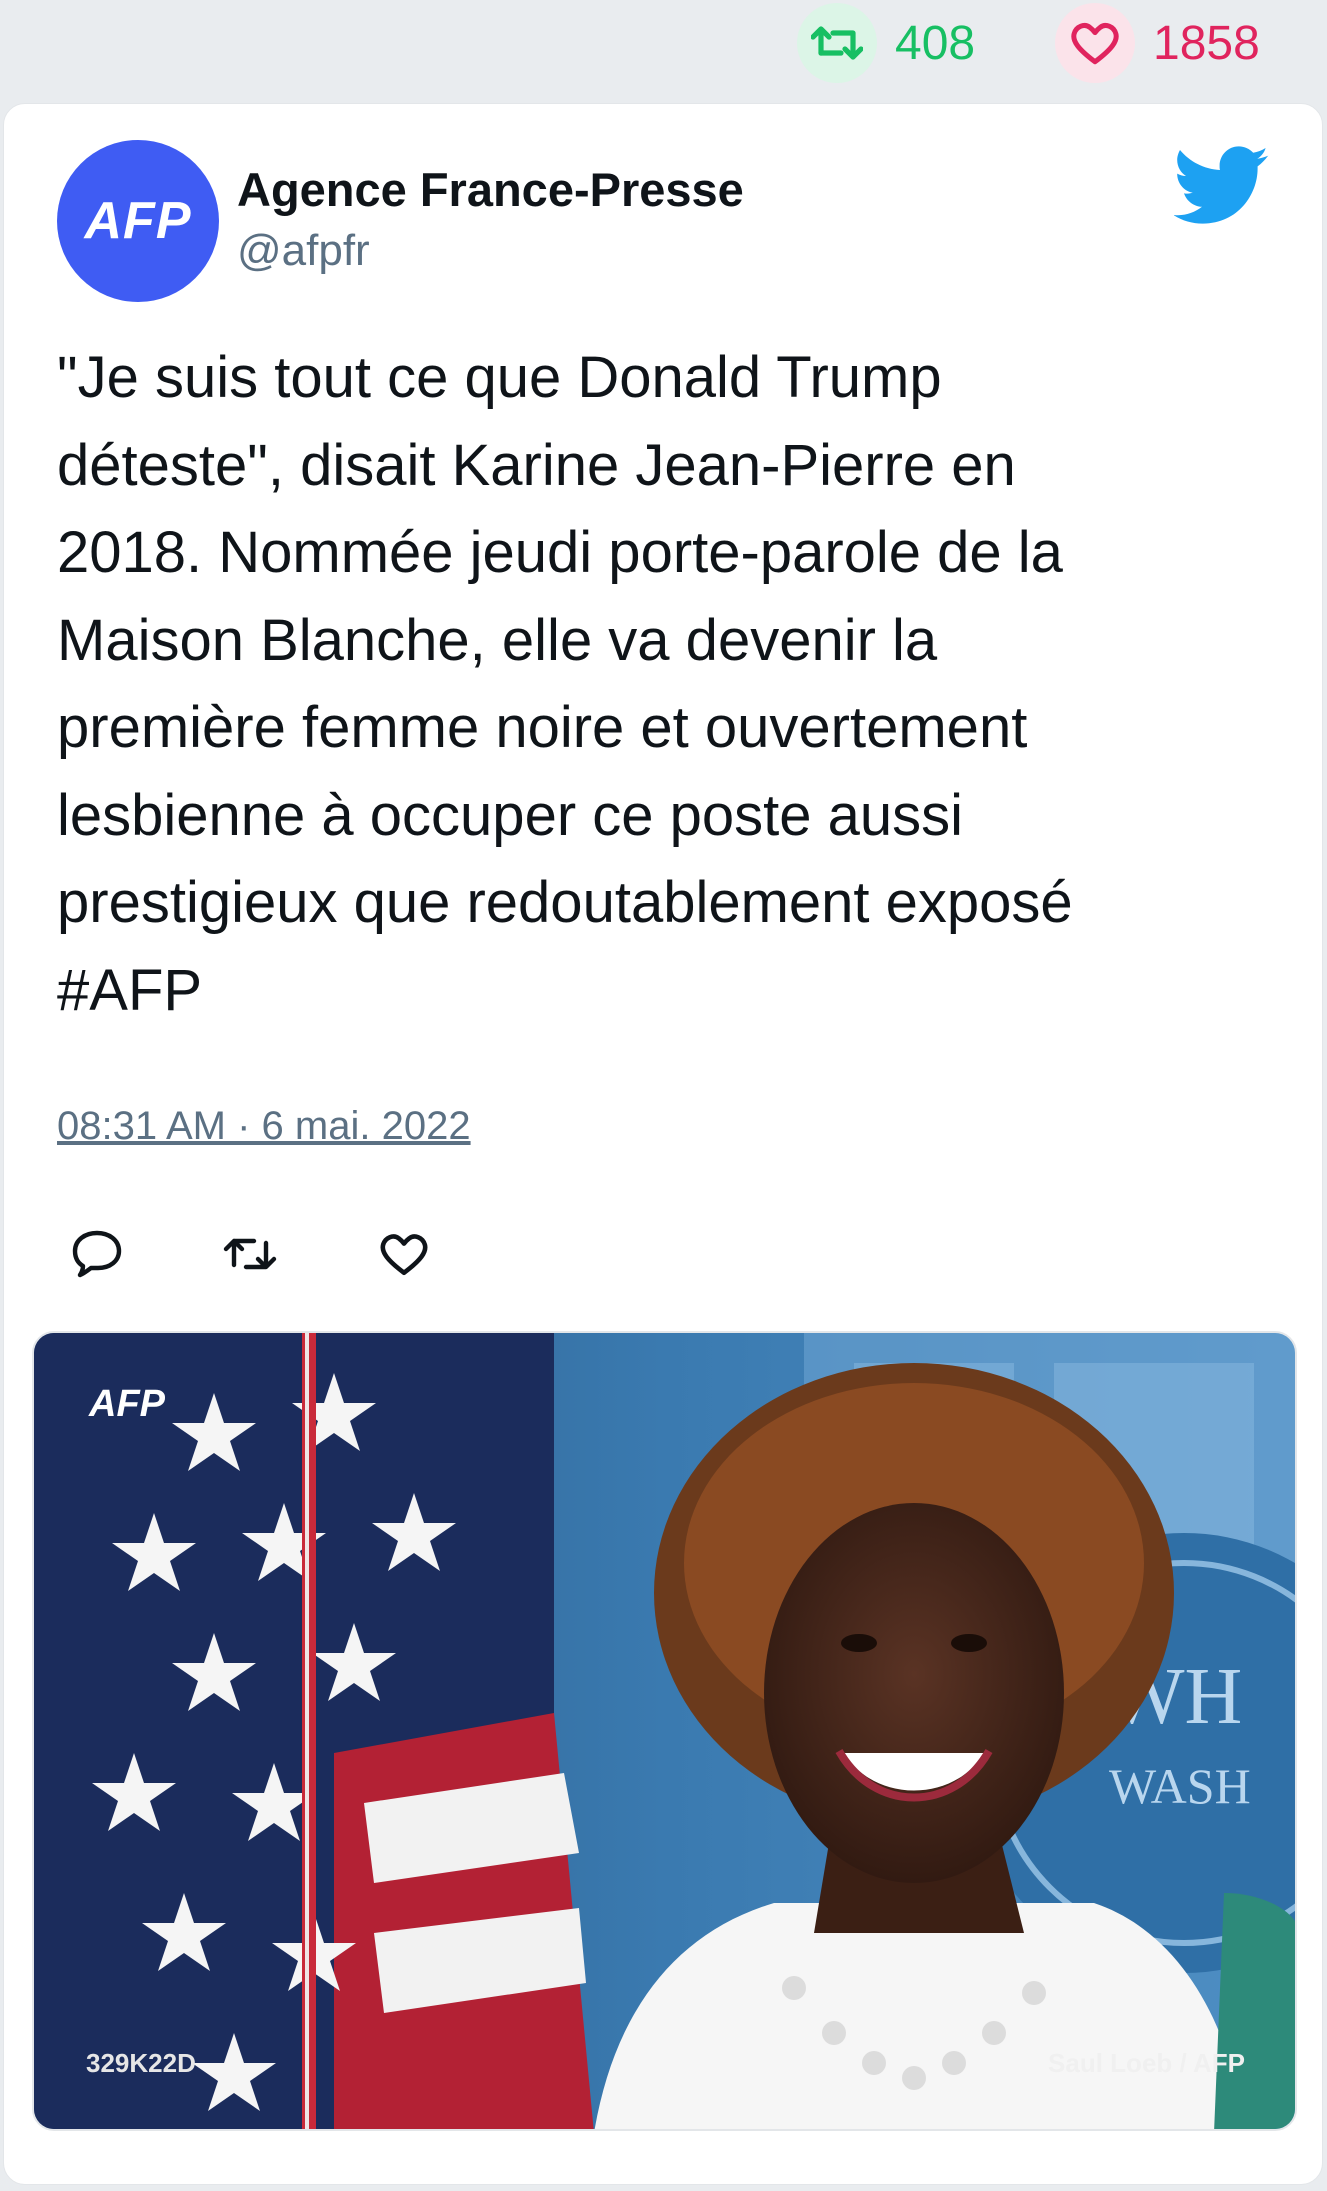 The image size is (1327, 2191). Describe the element at coordinates (264, 1126) in the screenshot. I see `tweet-timestamp: 08:31 AM · 6 mai. 2022` at that location.